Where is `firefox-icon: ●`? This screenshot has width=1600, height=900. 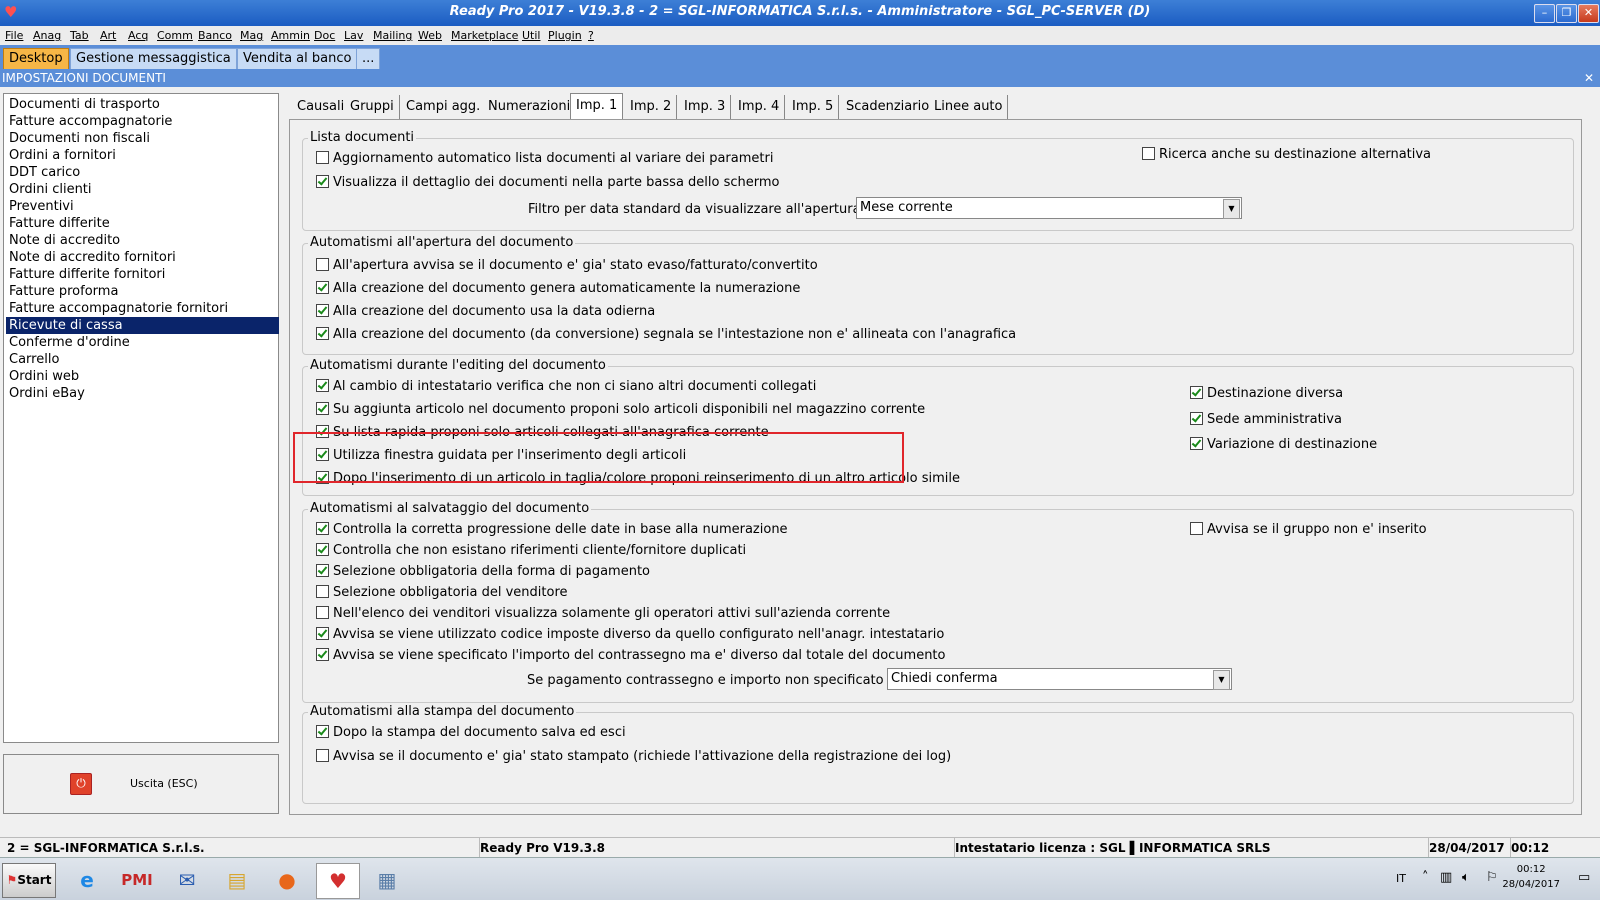
firefox-icon: ● is located at coordinates (287, 880).